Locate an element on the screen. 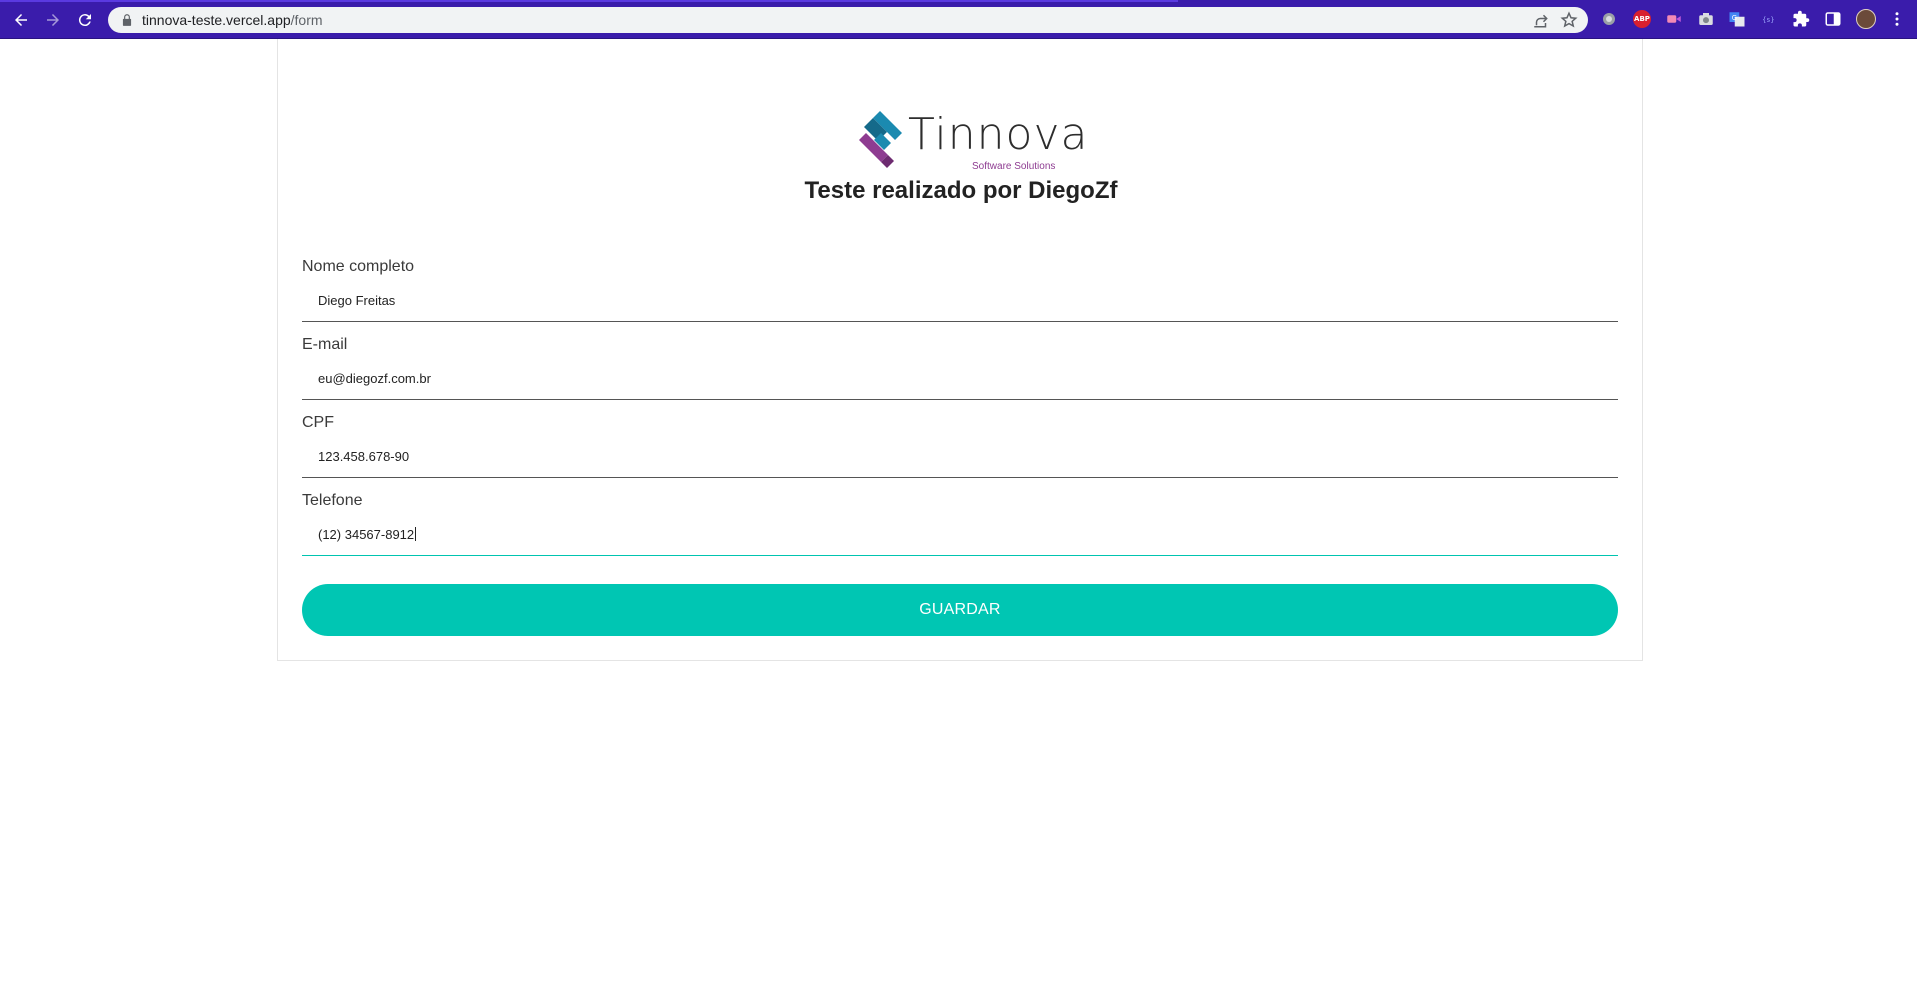 The width and height of the screenshot is (1917, 1006). email-input: eu@diegozf.com.br is located at coordinates (374, 378).